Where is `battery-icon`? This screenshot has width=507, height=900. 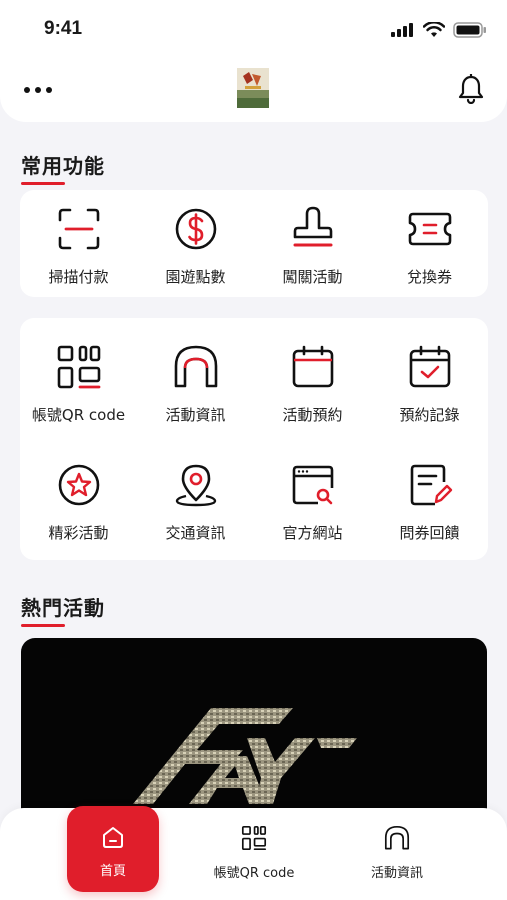 battery-icon is located at coordinates (469, 30).